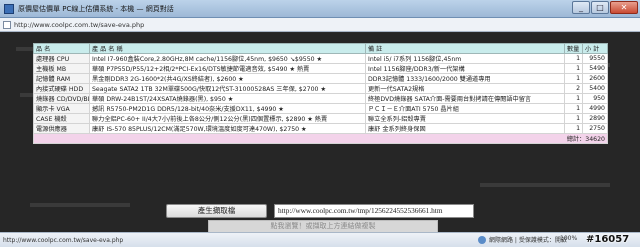 This screenshot has height=247, width=640. I want to click on row-note: 聯立全系列-鋁殼專賣, so click(465, 118).